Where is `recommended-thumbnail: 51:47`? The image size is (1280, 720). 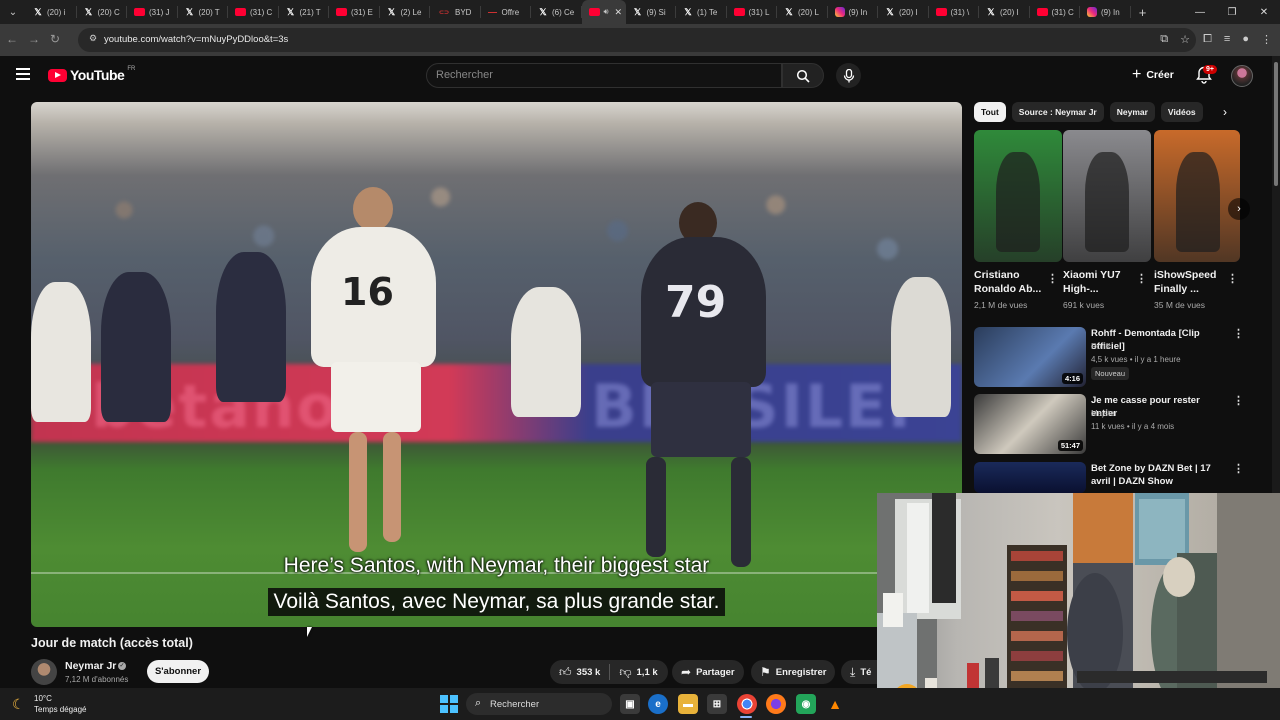
recommended-thumbnail: 51:47 is located at coordinates (1030, 424).